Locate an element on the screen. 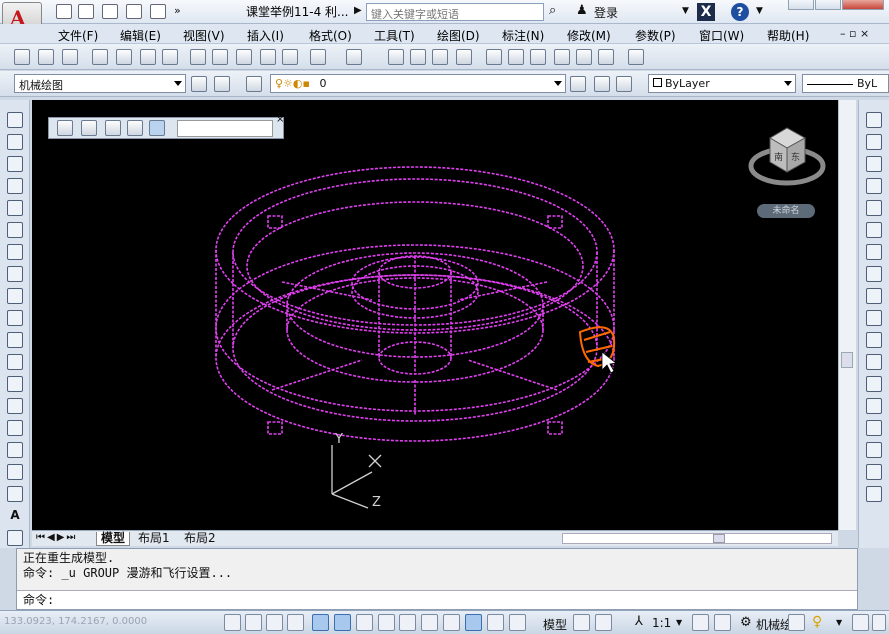 The width and height of the screenshot is (889, 634). help-icon: ? is located at coordinates (740, 12).